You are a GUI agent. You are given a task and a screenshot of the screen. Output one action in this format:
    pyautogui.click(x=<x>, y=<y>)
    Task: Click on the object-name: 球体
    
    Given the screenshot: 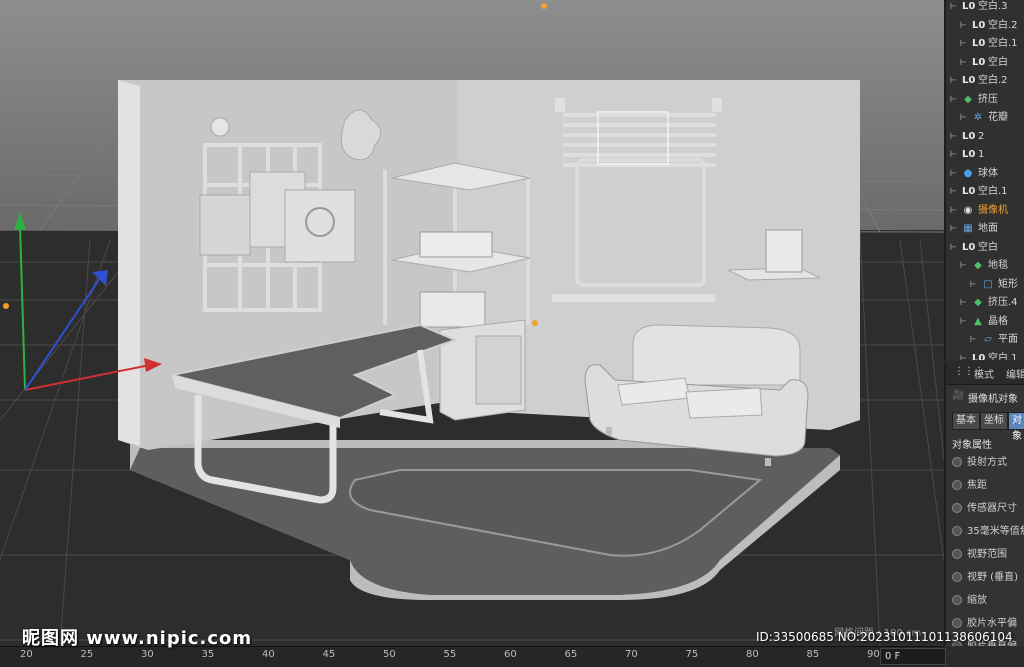 What is the action you would take?
    pyautogui.click(x=988, y=173)
    